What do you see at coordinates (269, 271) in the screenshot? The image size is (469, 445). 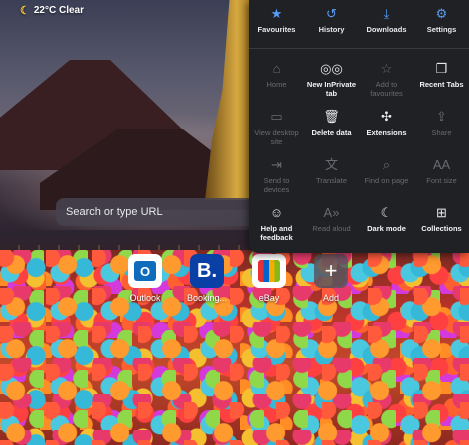 I see `ebay-icon` at bounding box center [269, 271].